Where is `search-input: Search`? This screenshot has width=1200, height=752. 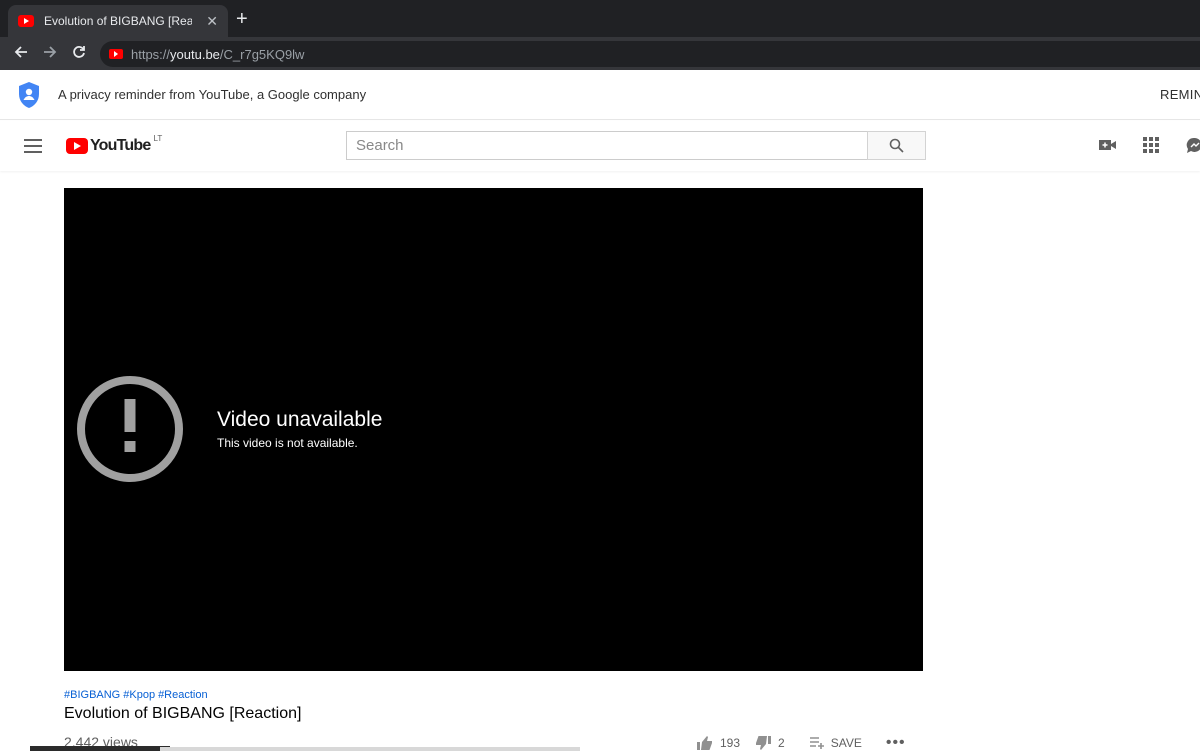 search-input: Search is located at coordinates (607, 145).